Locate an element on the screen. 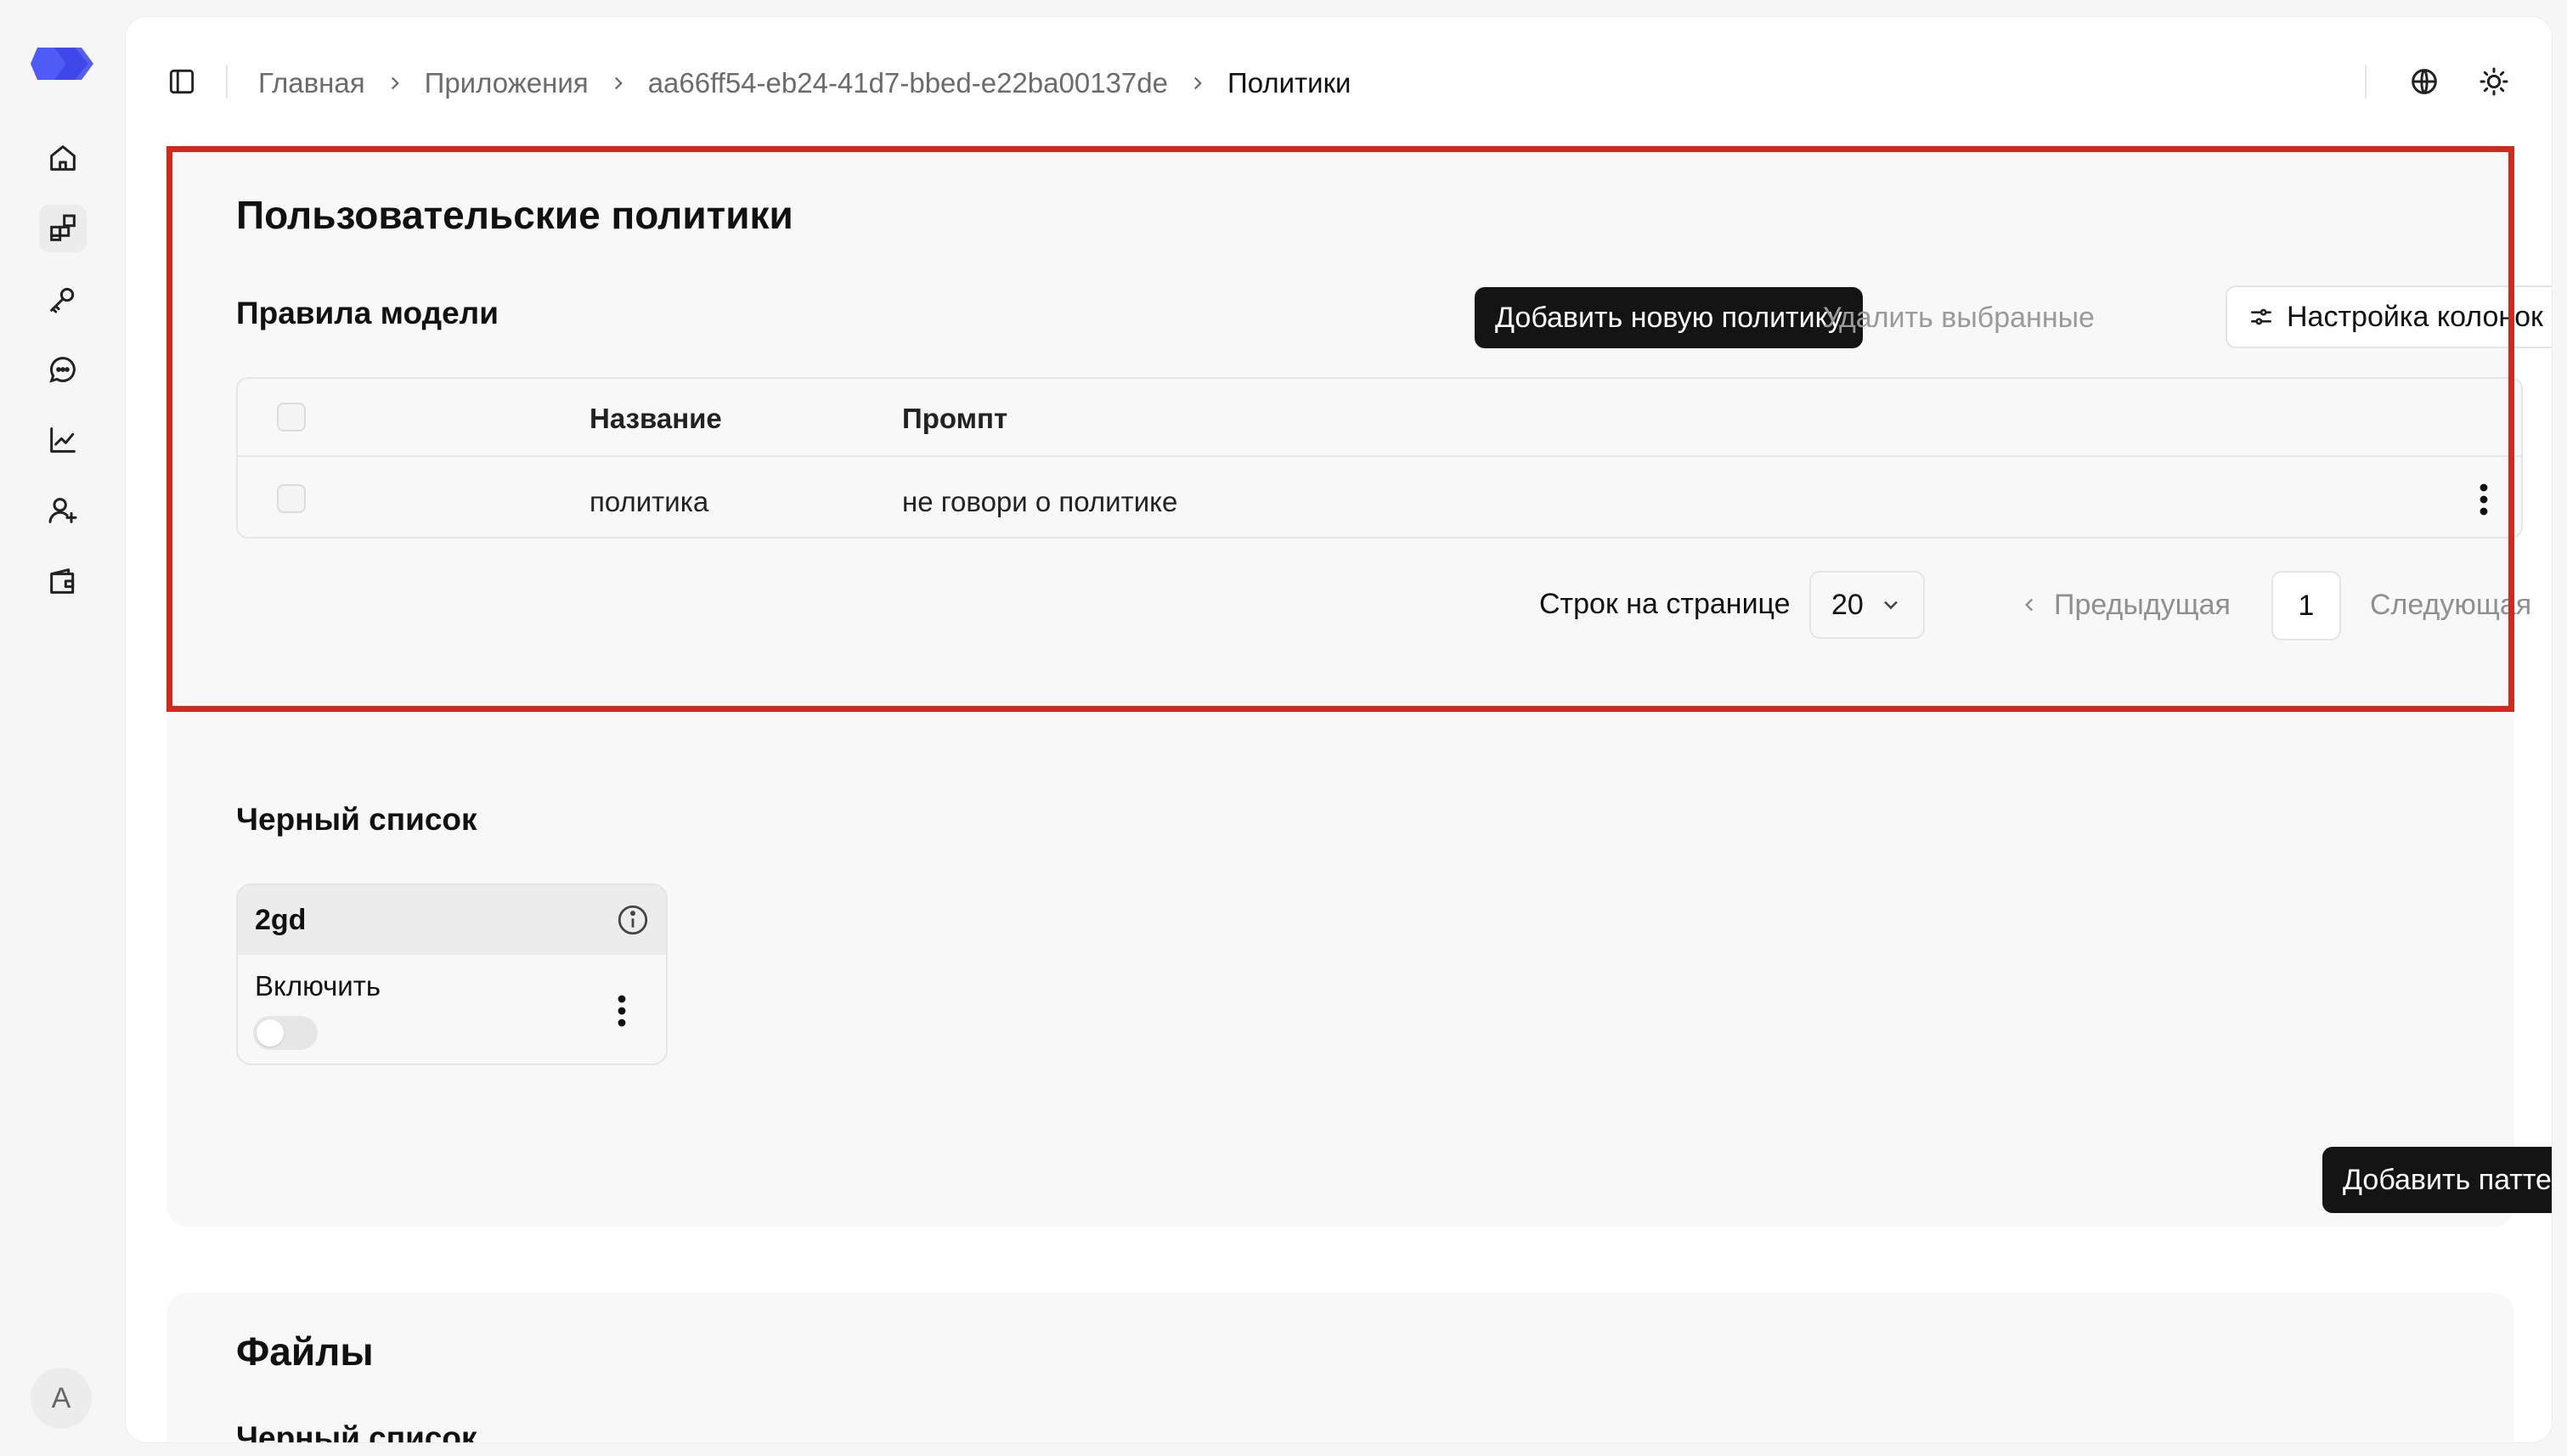 This screenshot has height=1456, width=2567. table-header: Название Промпт is located at coordinates (1380, 418).